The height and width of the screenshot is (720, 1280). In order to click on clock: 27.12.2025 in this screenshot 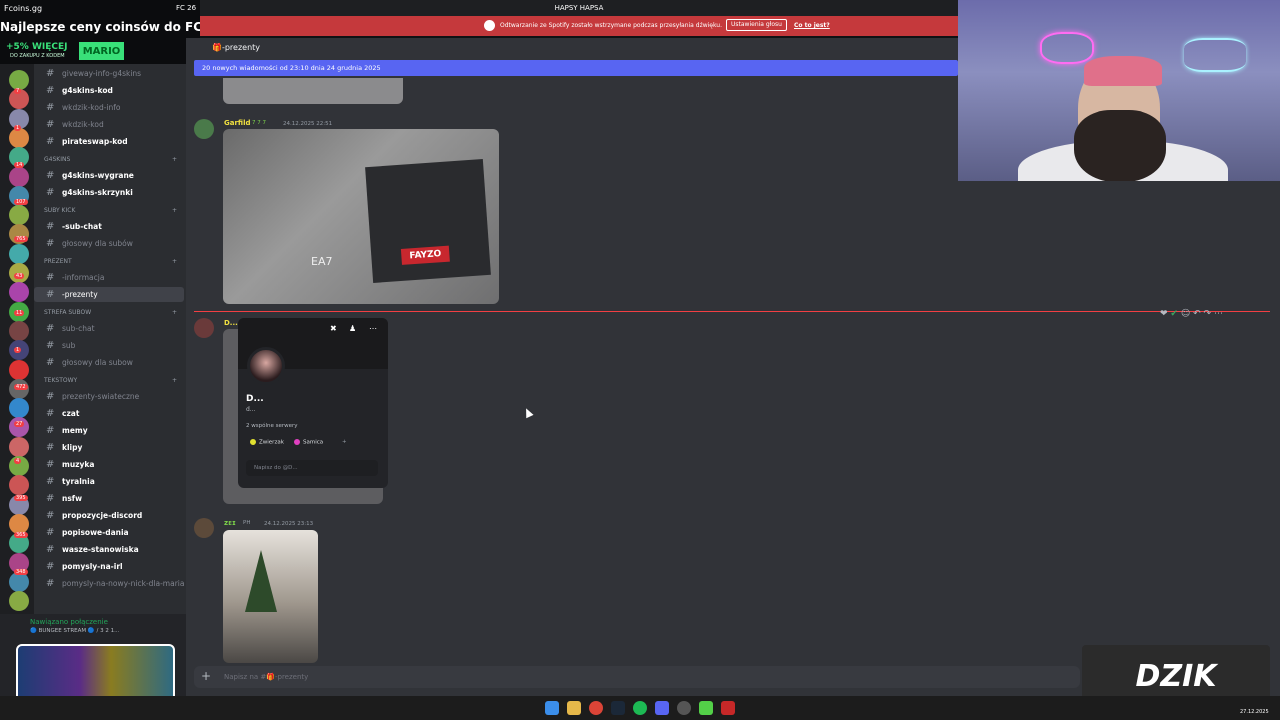, I will do `click(1254, 712)`.